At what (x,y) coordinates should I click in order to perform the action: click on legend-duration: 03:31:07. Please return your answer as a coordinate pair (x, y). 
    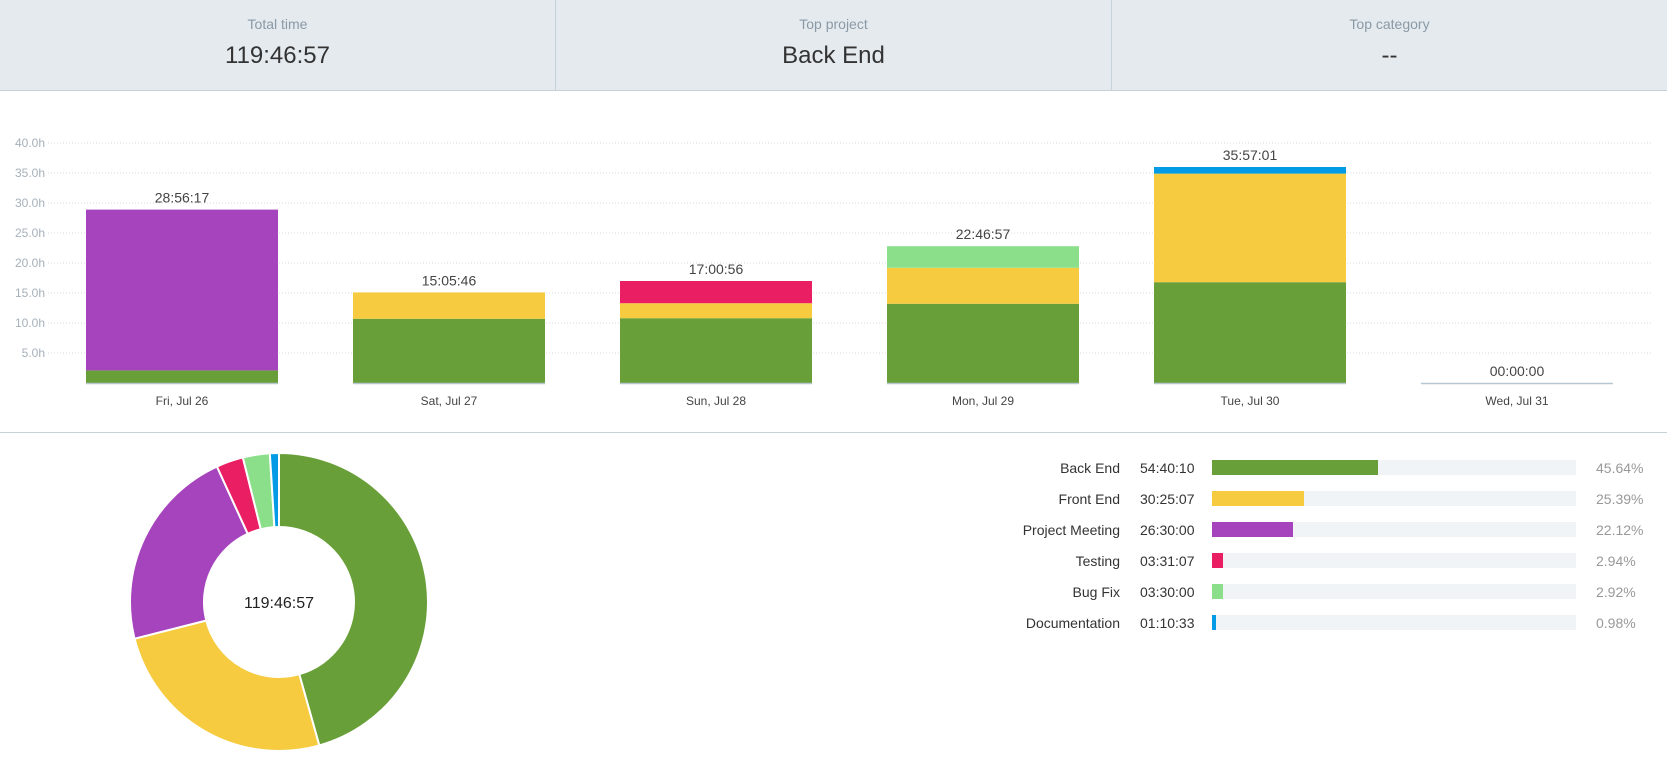
    Looking at the image, I should click on (1167, 560).